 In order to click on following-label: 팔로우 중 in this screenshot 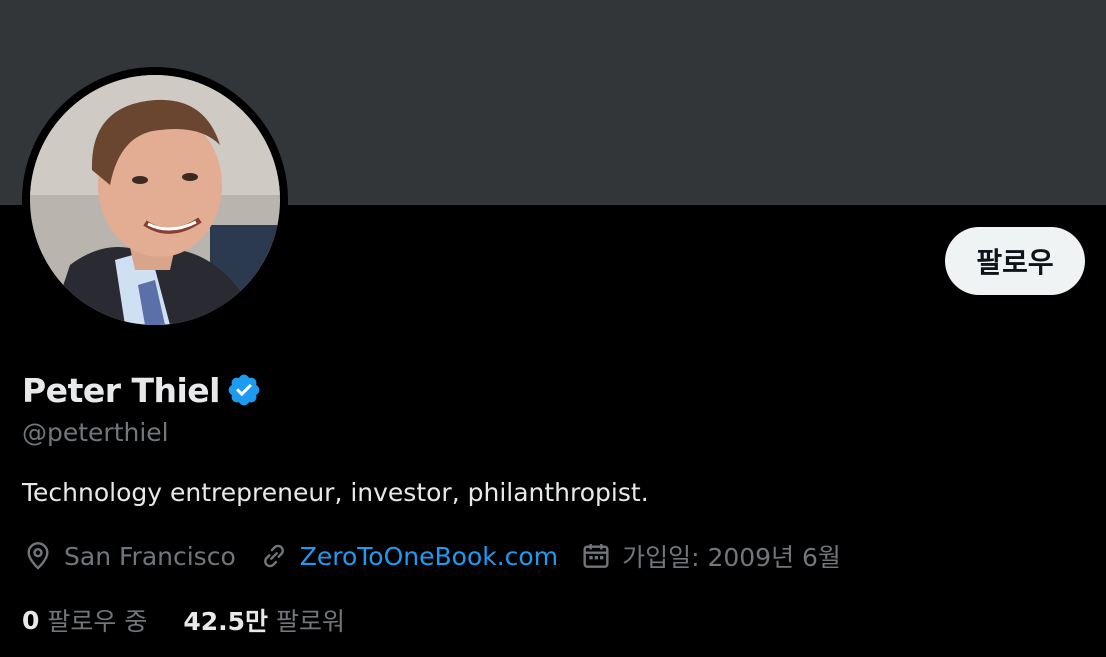, I will do `click(97, 621)`.